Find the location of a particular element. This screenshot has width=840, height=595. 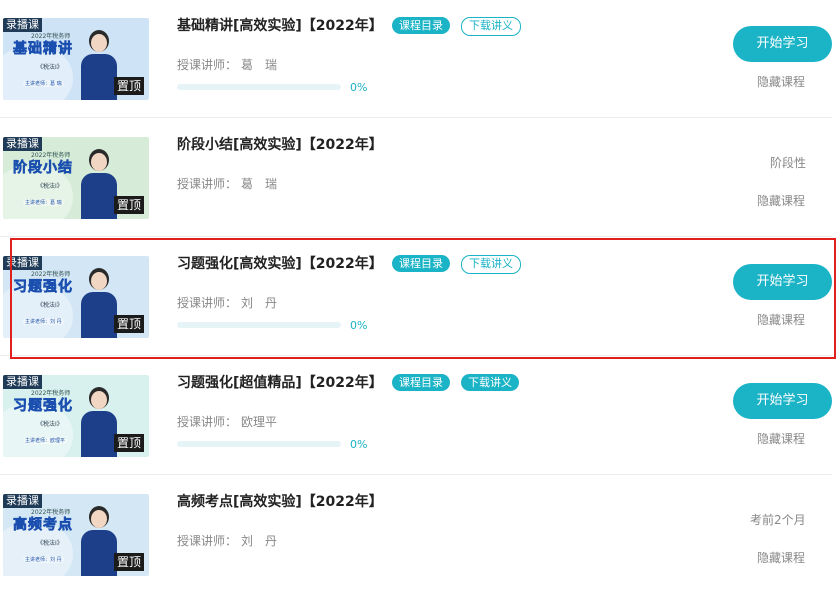

thumbnail-teacher: 主讲老师：刘 丹 is located at coordinates (43, 559).